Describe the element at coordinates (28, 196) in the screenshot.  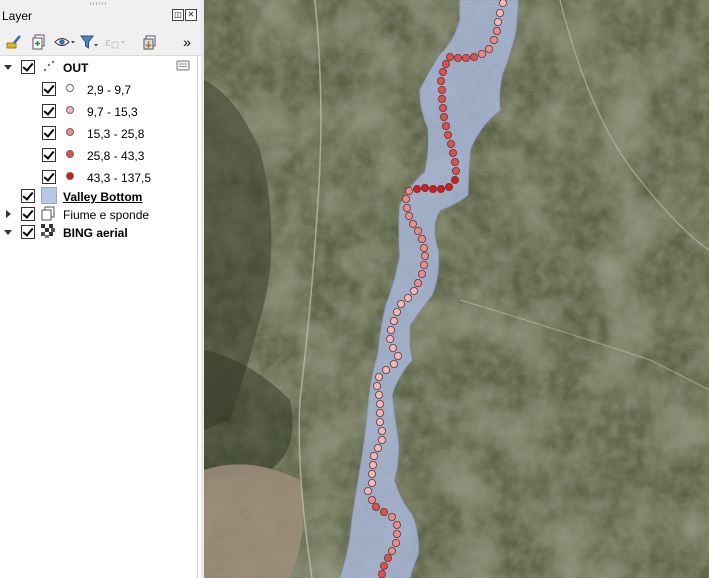
I see `layer-checkbox-valley-bottom` at that location.